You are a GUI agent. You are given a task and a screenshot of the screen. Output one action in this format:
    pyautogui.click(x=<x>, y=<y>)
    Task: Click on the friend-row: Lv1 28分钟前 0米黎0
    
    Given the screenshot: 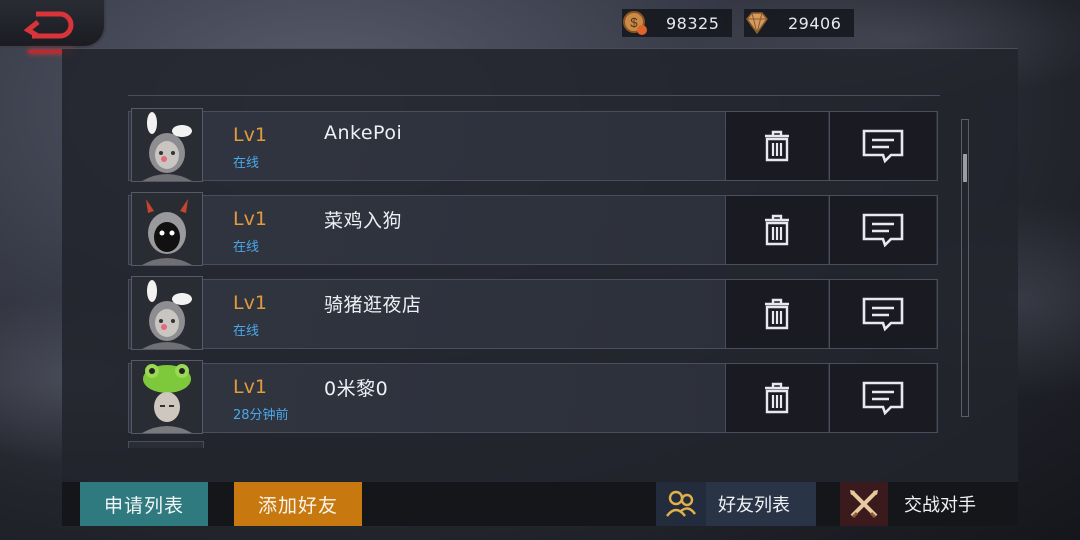 What is the action you would take?
    pyautogui.click(x=533, y=397)
    